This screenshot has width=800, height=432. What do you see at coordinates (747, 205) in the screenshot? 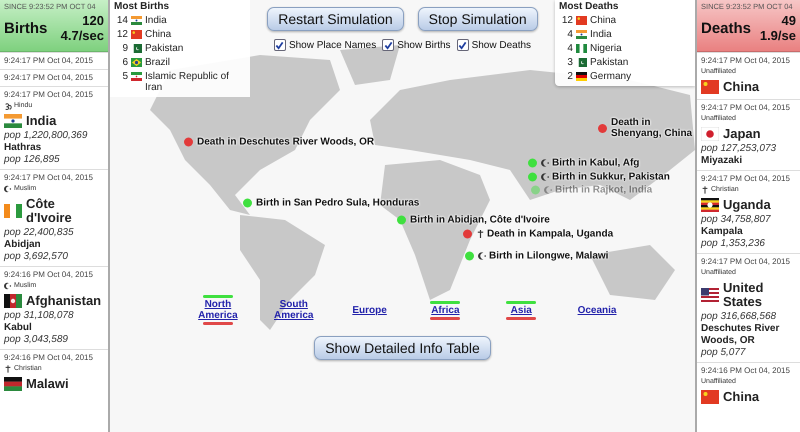
I see `country-name: Uganda` at bounding box center [747, 205].